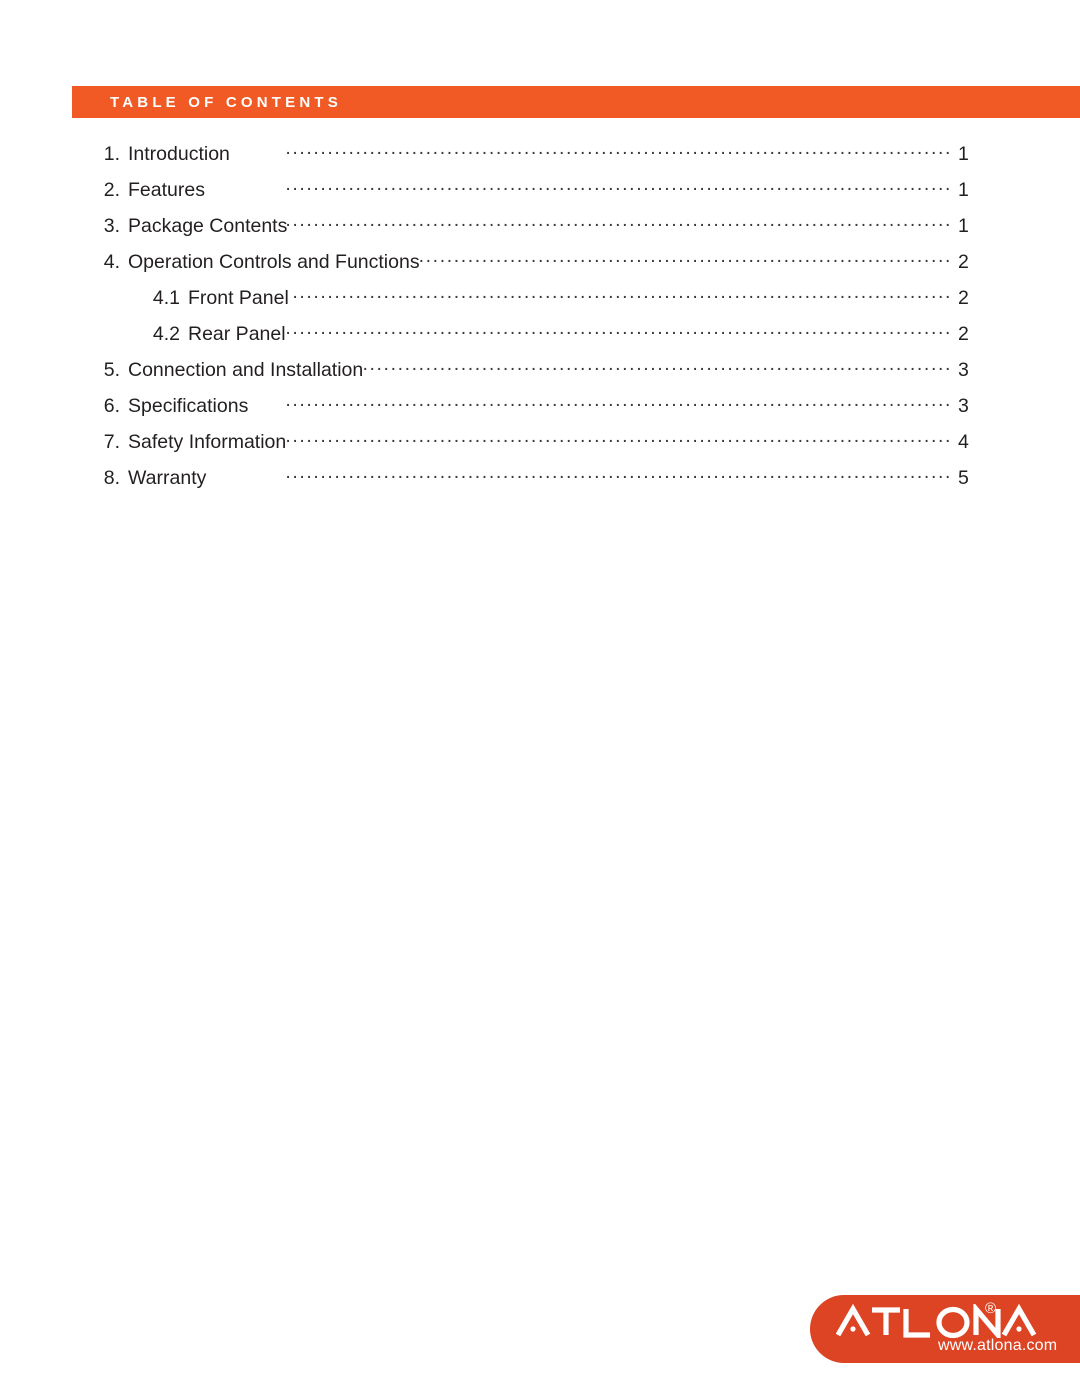 The width and height of the screenshot is (1080, 1397). Describe the element at coordinates (179, 153) in the screenshot. I see `toc-entry-title: Introduction` at that location.